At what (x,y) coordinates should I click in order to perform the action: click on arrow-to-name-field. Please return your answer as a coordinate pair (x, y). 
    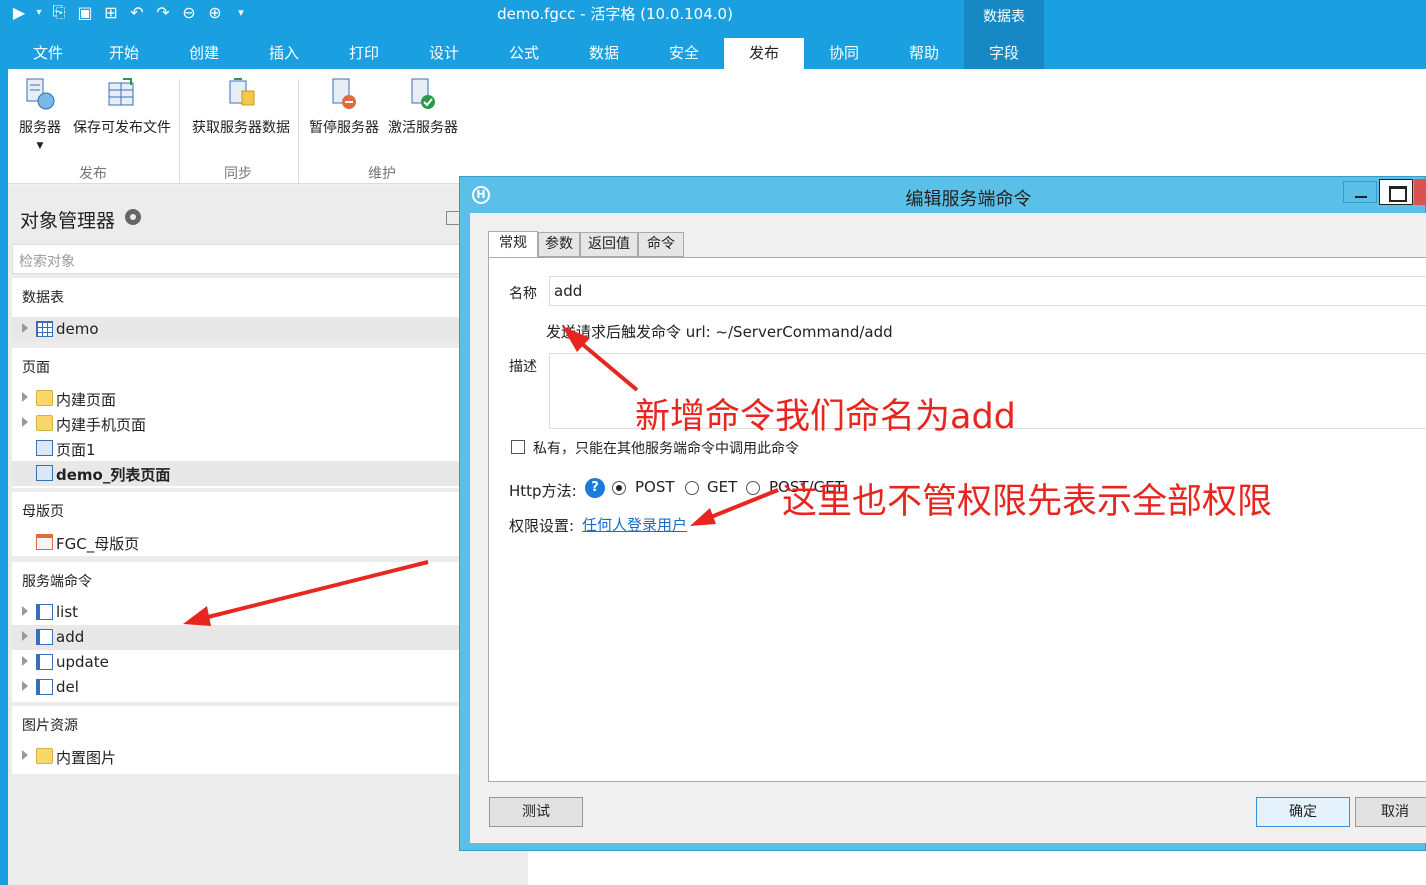
    Looking at the image, I should click on (600, 359).